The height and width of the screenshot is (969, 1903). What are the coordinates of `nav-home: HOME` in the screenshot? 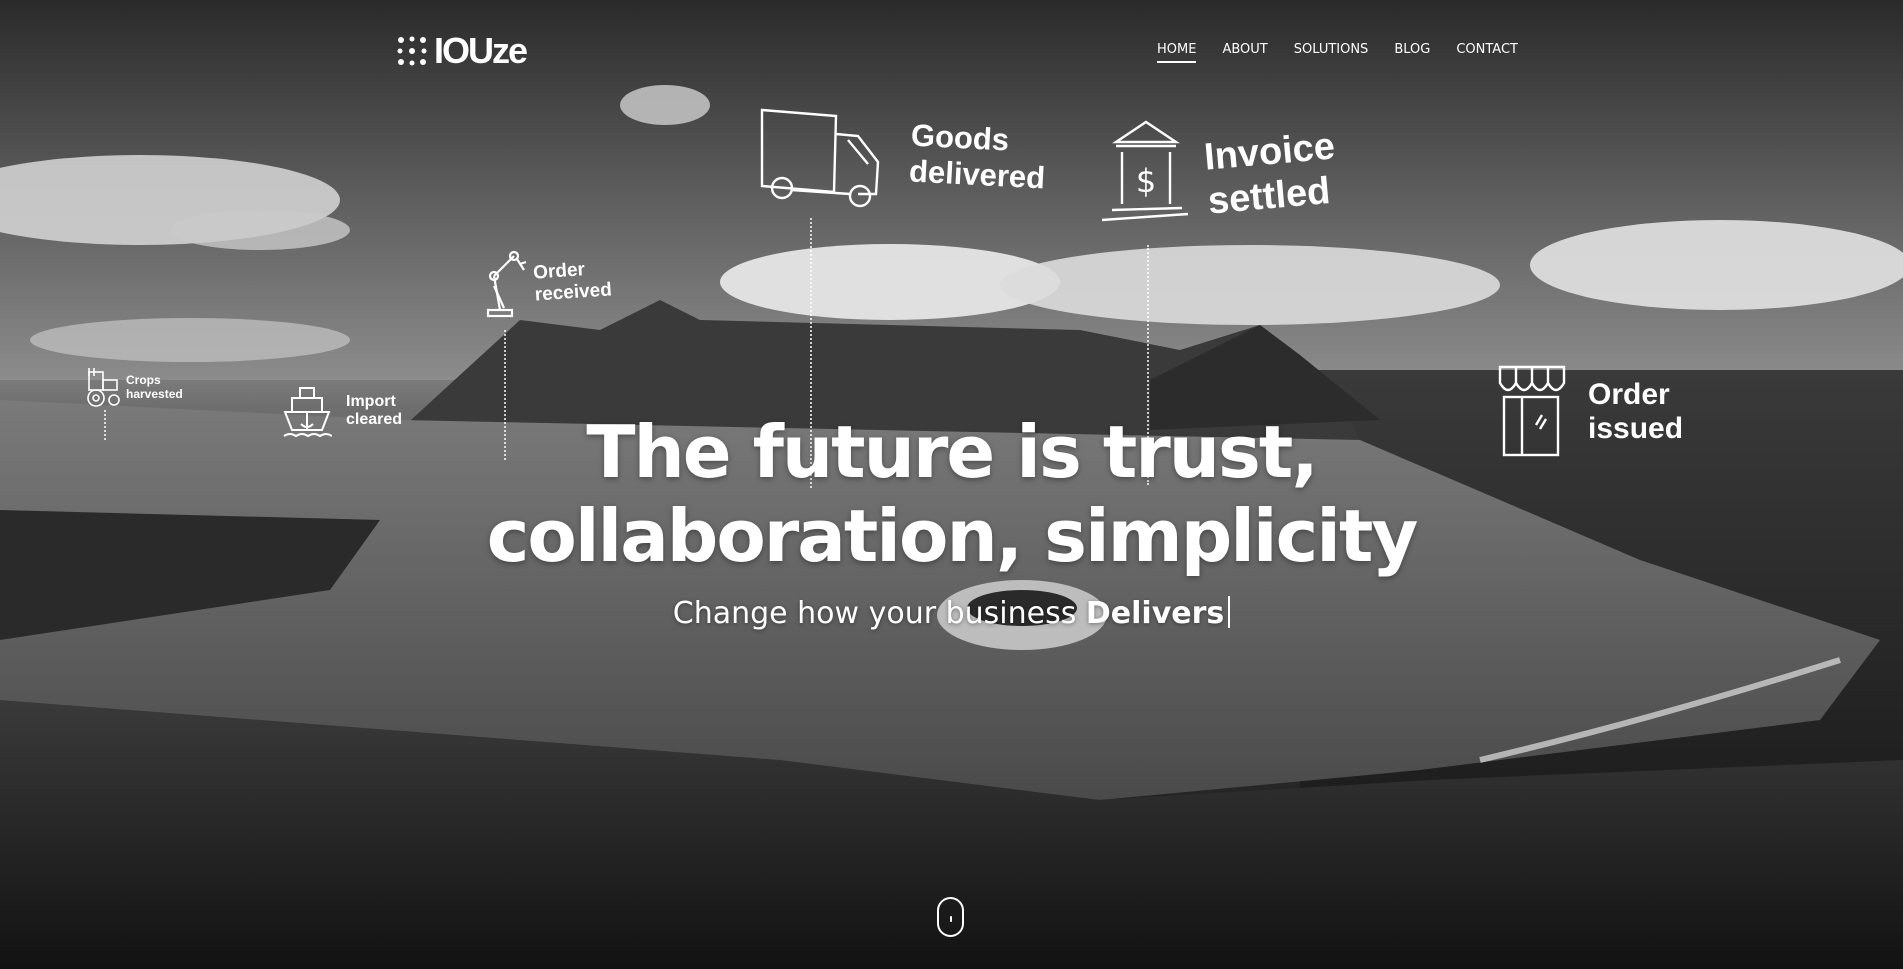 It's located at (1177, 52).